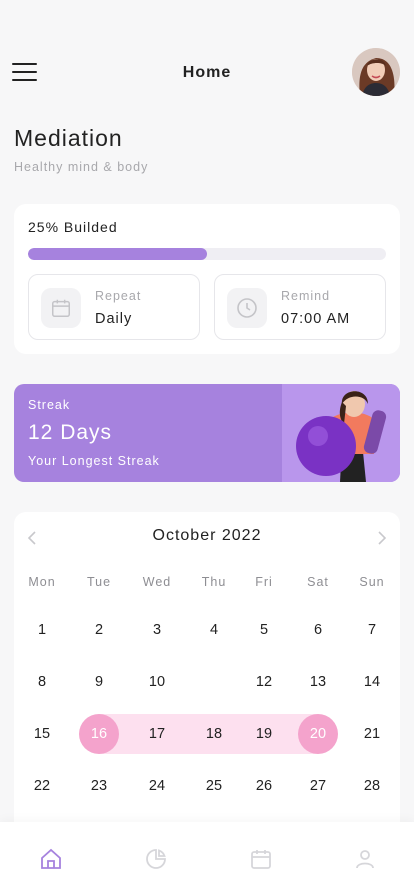  What do you see at coordinates (42, 734) in the screenshot?
I see `calendar-day: 15` at bounding box center [42, 734].